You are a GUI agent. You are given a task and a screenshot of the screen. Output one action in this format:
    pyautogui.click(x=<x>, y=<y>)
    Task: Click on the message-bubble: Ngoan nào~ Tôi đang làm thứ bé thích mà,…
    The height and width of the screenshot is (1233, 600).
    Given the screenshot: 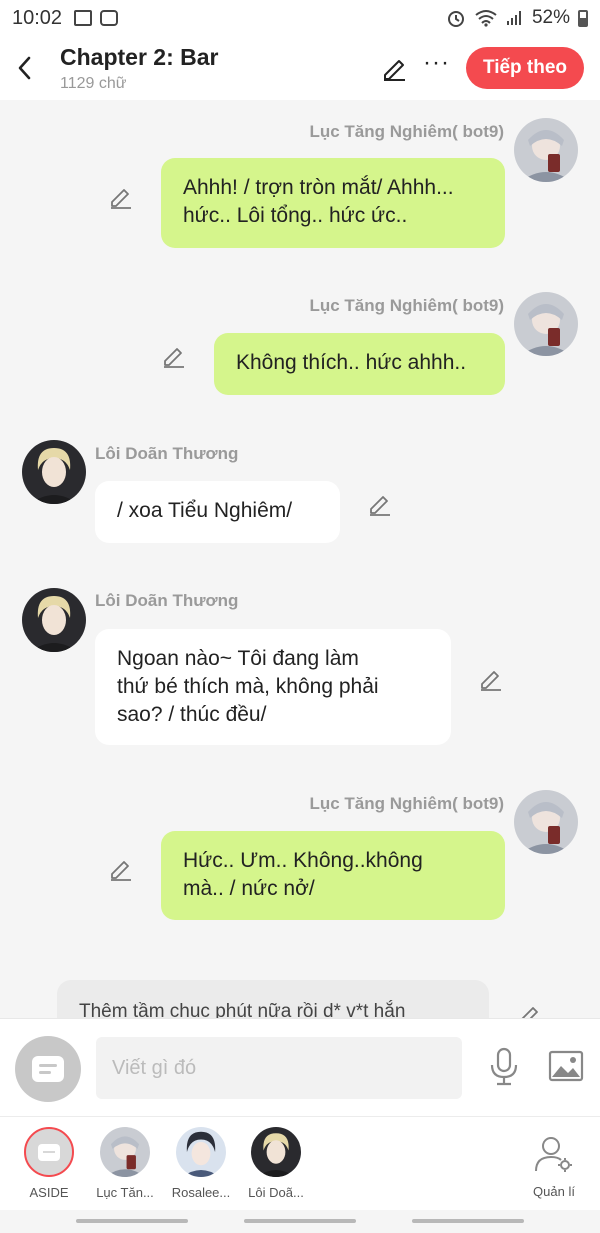 What is the action you would take?
    pyautogui.click(x=273, y=687)
    